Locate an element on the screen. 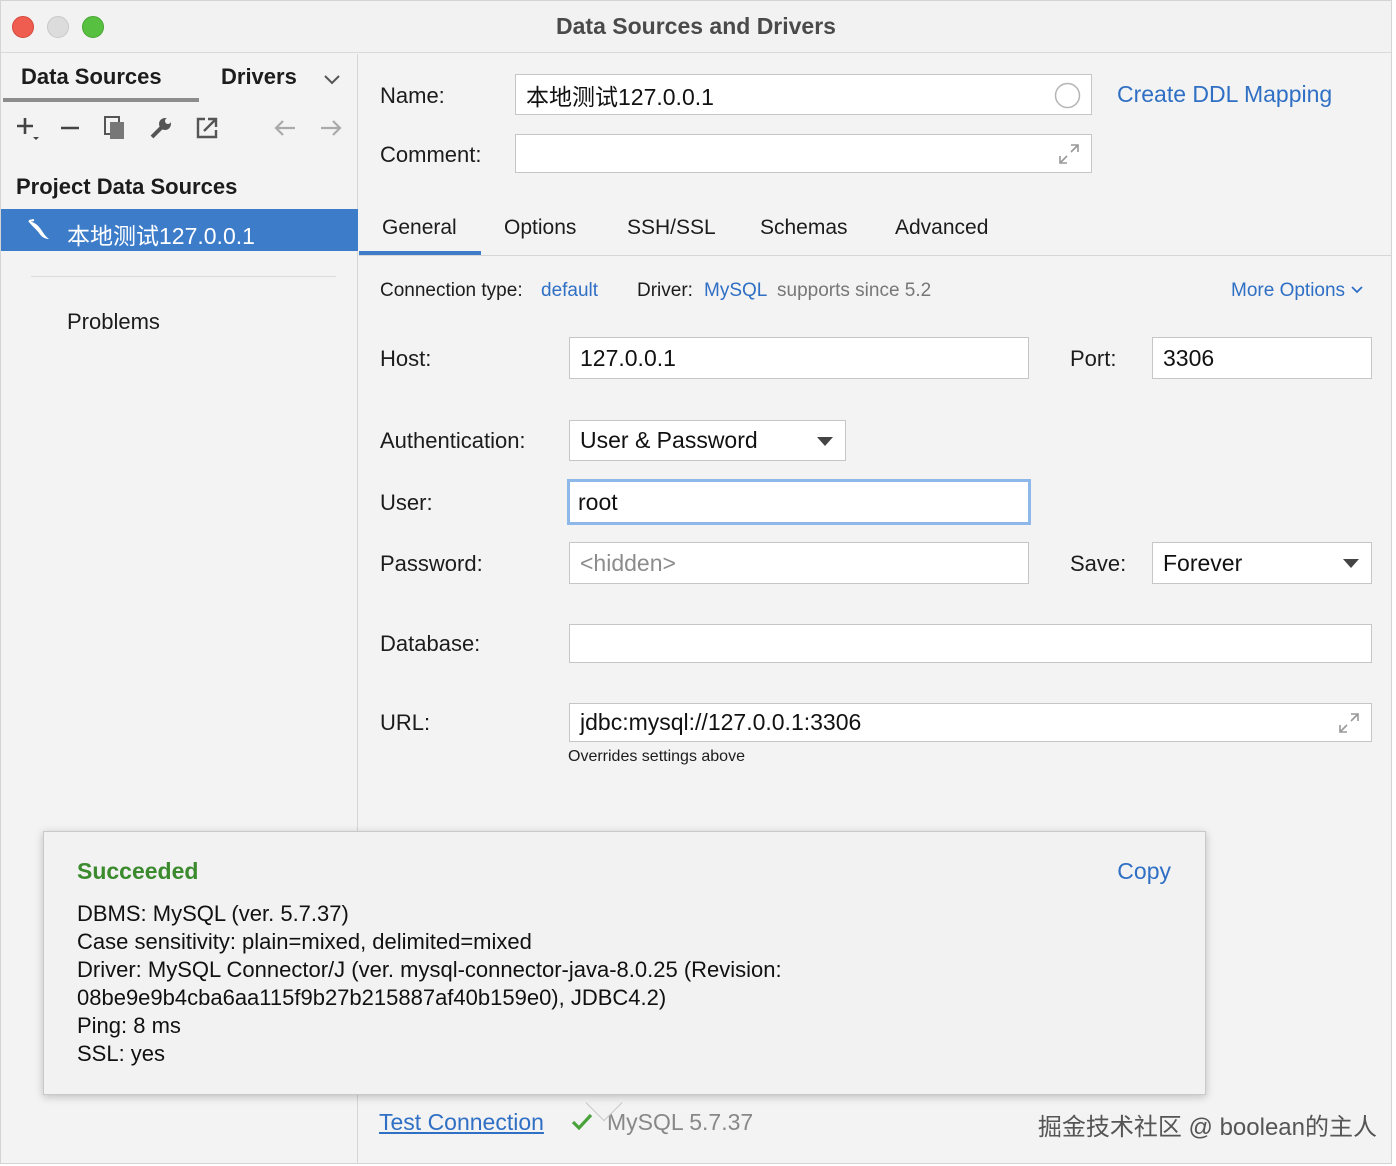  server-version: MySQL 5.7.37 is located at coordinates (680, 1122).